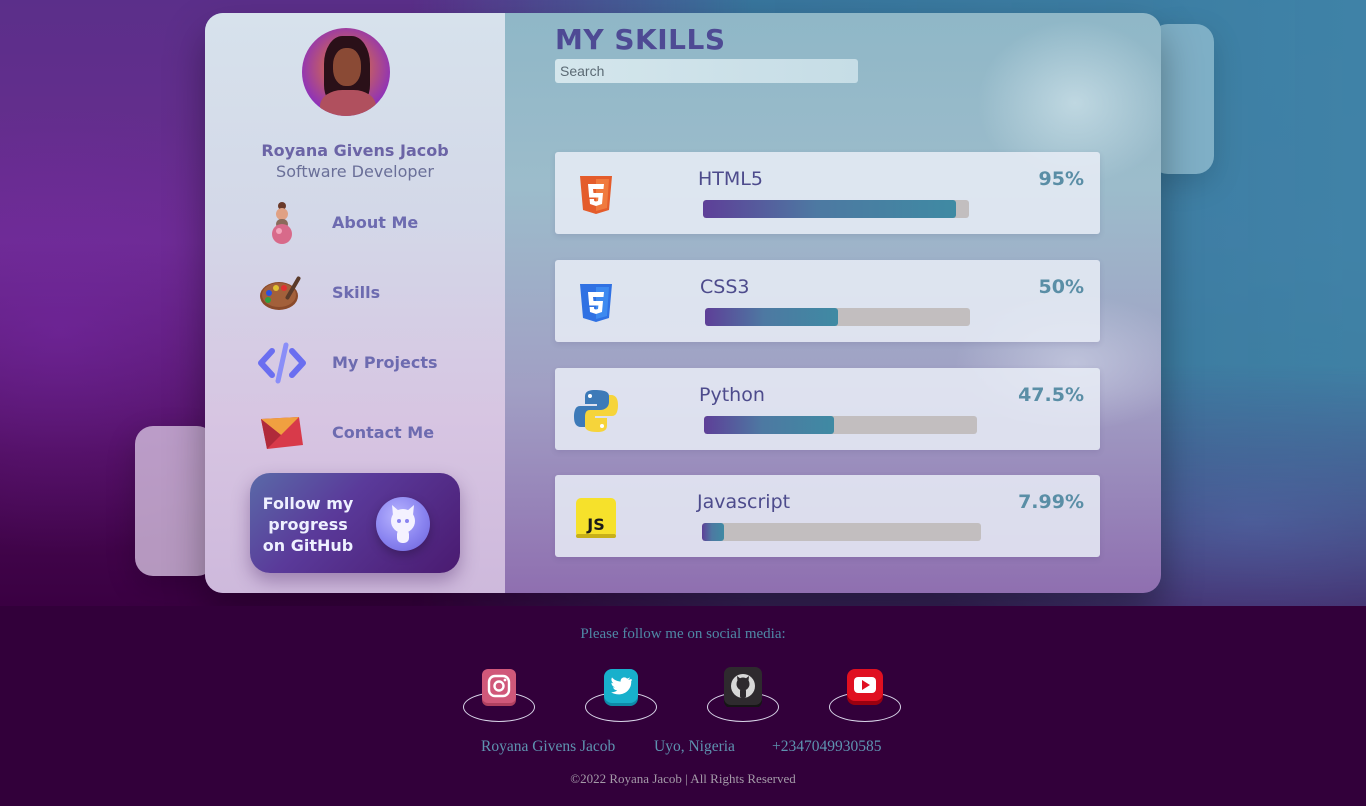 The height and width of the screenshot is (806, 1366). I want to click on github-follow-button: Follow my progress on GitHub, so click(355, 523).